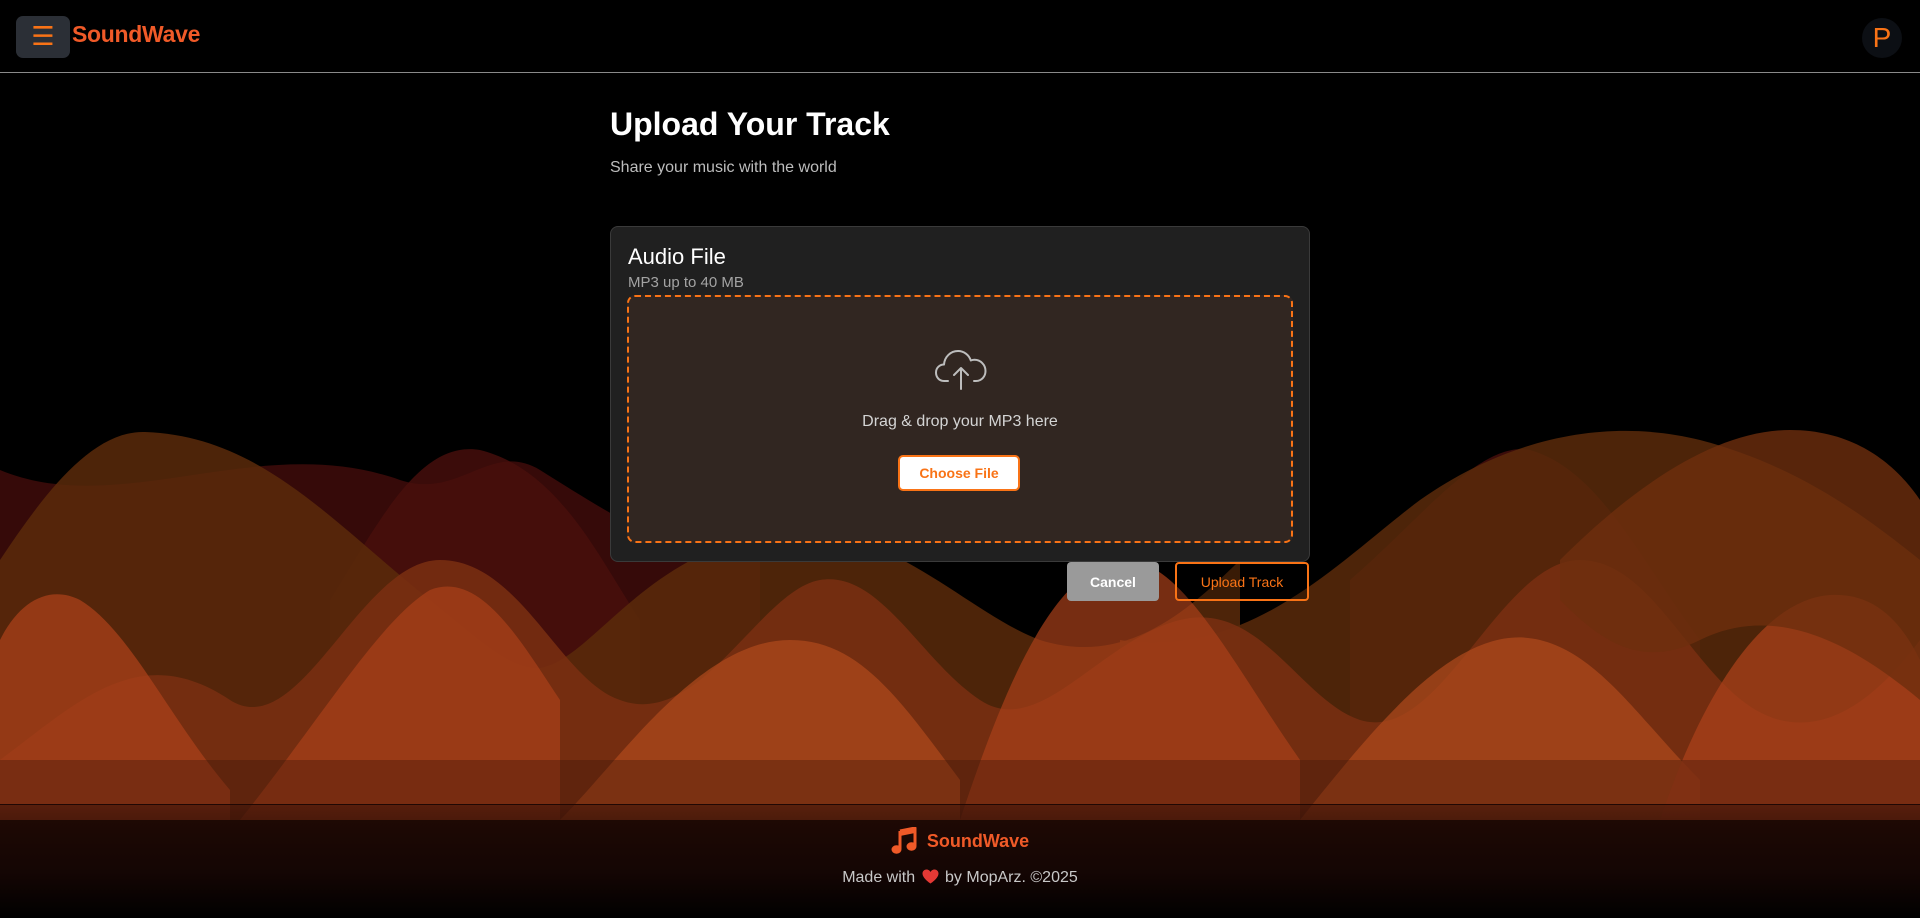 This screenshot has height=918, width=1920. Describe the element at coordinates (750, 124) in the screenshot. I see `page-title: Upload Your Track` at that location.